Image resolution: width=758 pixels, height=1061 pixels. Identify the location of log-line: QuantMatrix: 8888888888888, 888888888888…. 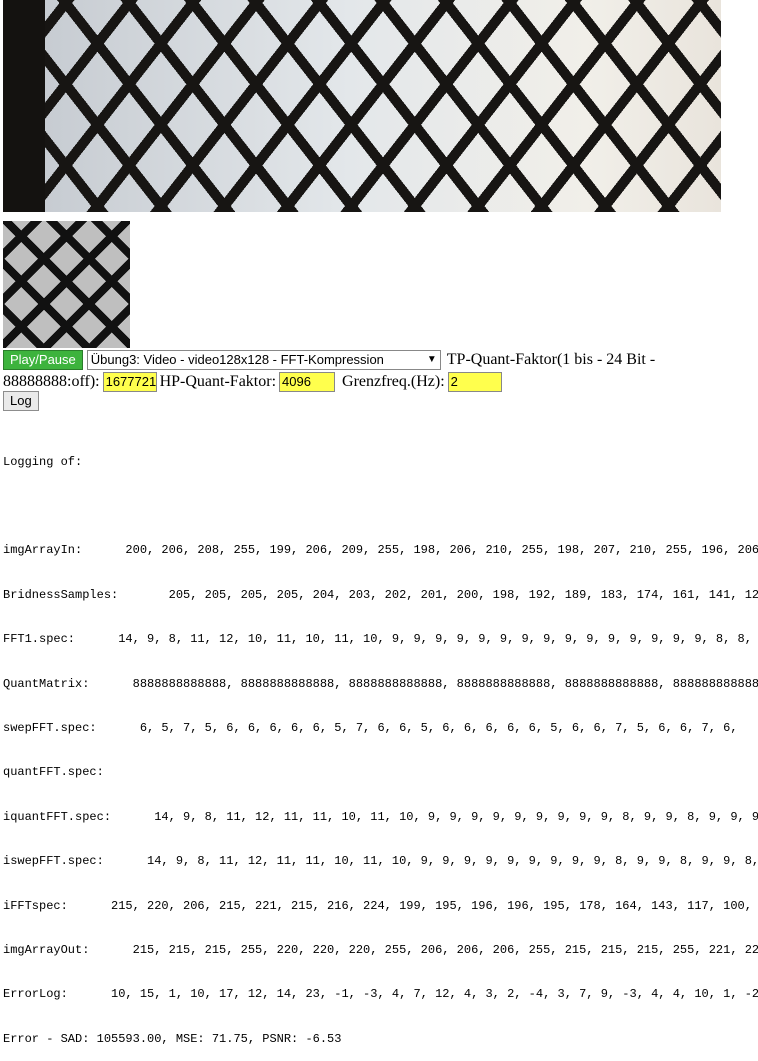
(380, 683).